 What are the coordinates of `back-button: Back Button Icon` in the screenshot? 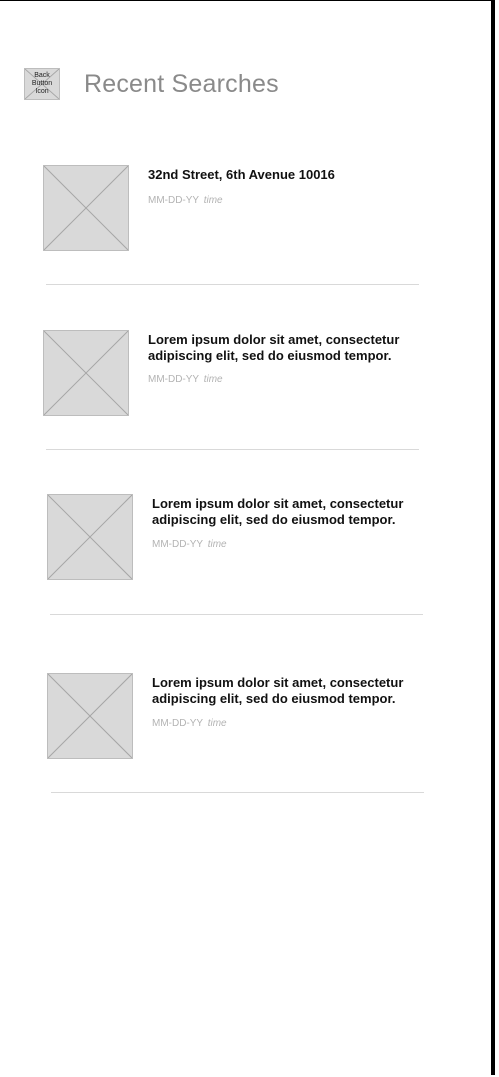 It's located at (42, 84).